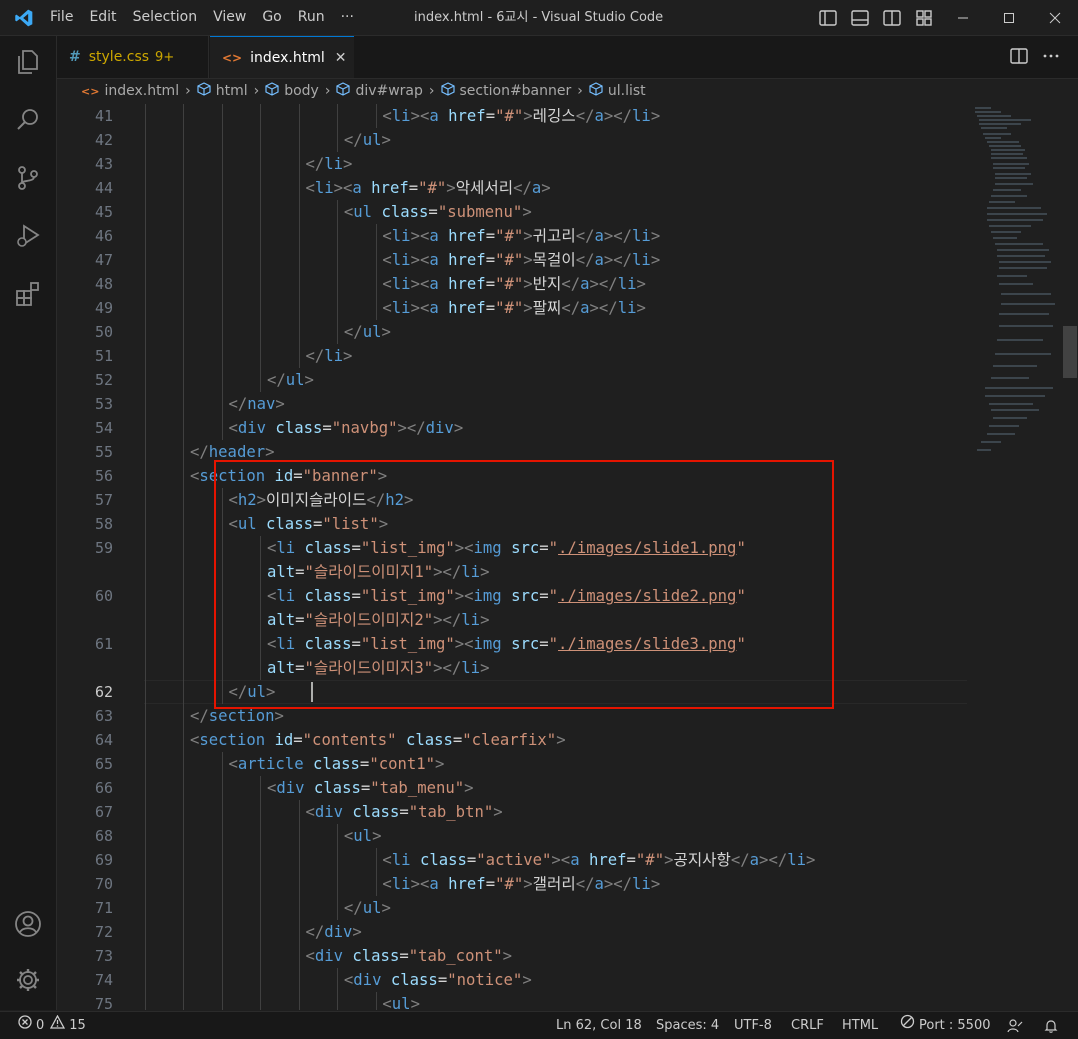  Describe the element at coordinates (521, 260) in the screenshot. I see `code-line: <li><a href="#">목걸이</a></li>` at that location.